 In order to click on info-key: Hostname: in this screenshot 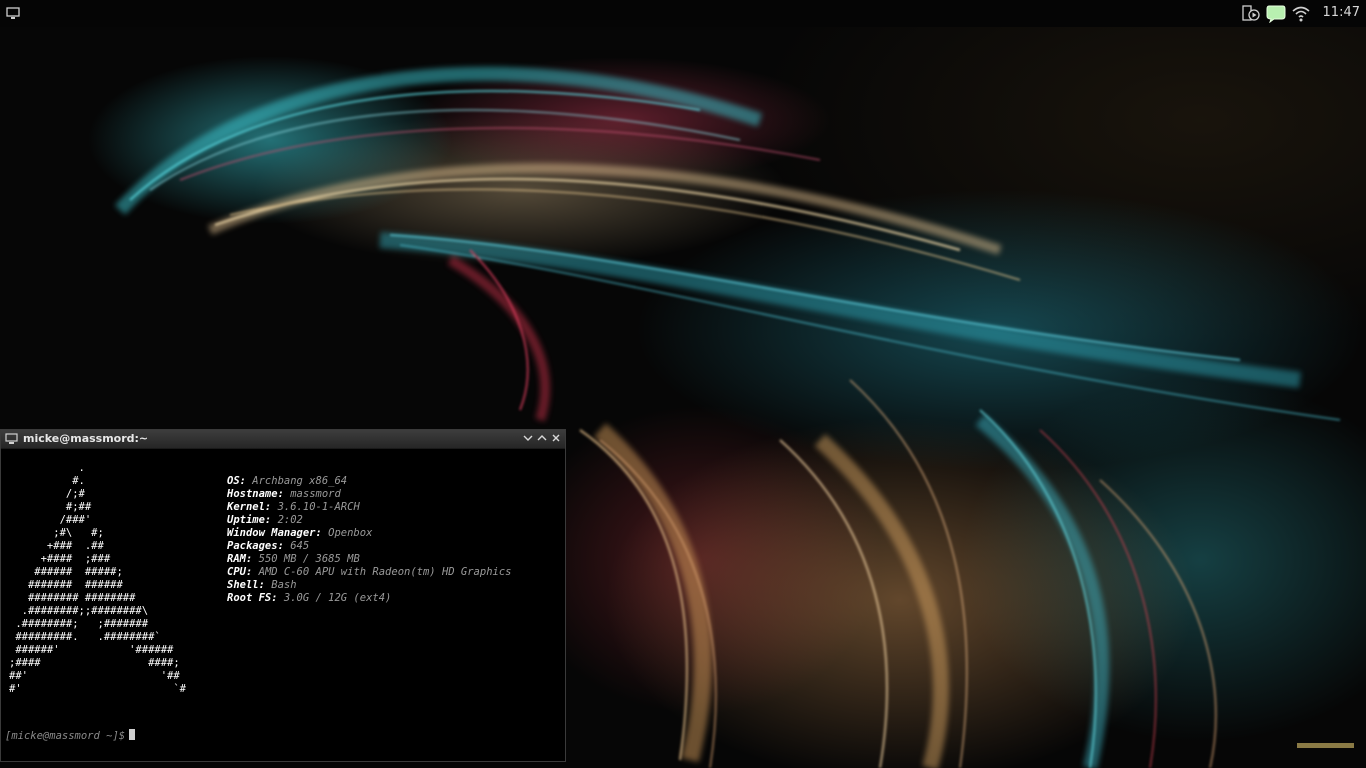, I will do `click(255, 494)`.